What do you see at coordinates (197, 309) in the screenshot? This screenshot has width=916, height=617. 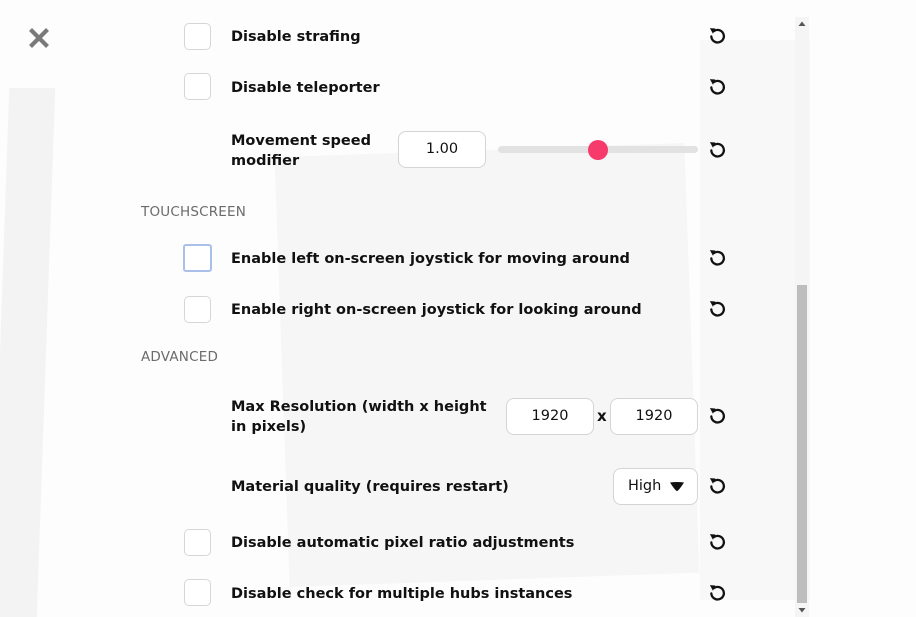 I see `right-joystick-checkbox` at bounding box center [197, 309].